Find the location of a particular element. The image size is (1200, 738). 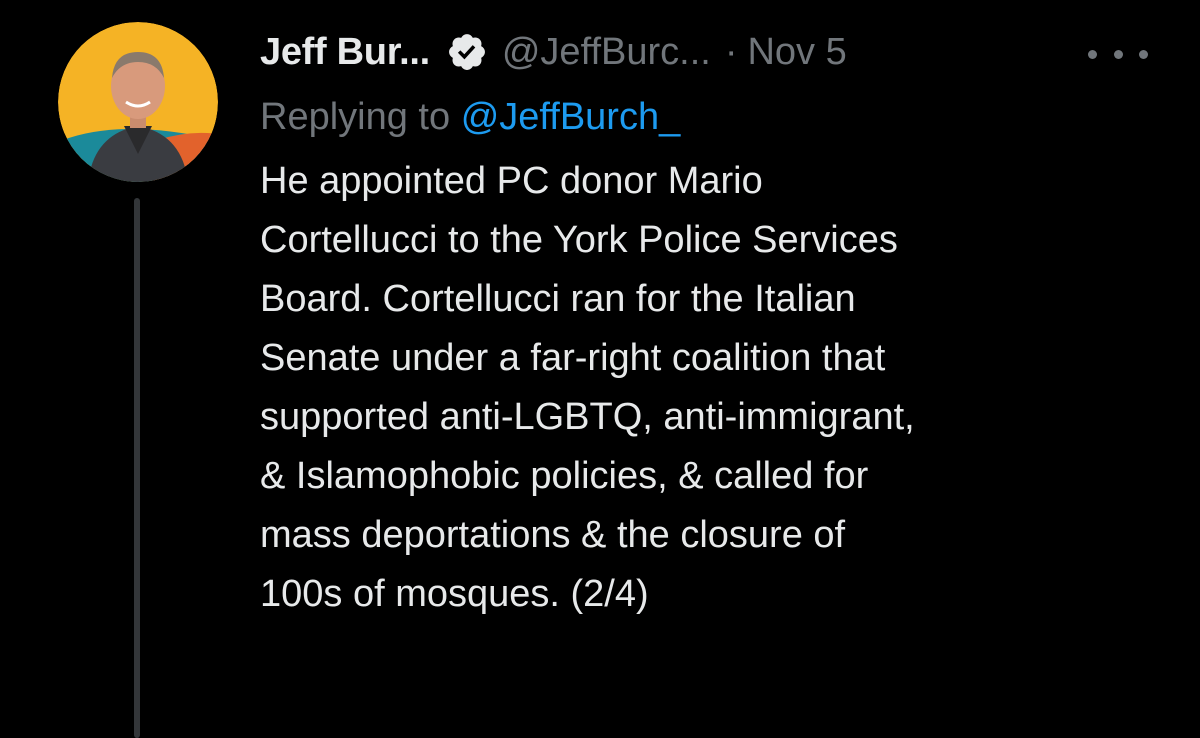

verified-badge-icon is located at coordinates (466, 52).